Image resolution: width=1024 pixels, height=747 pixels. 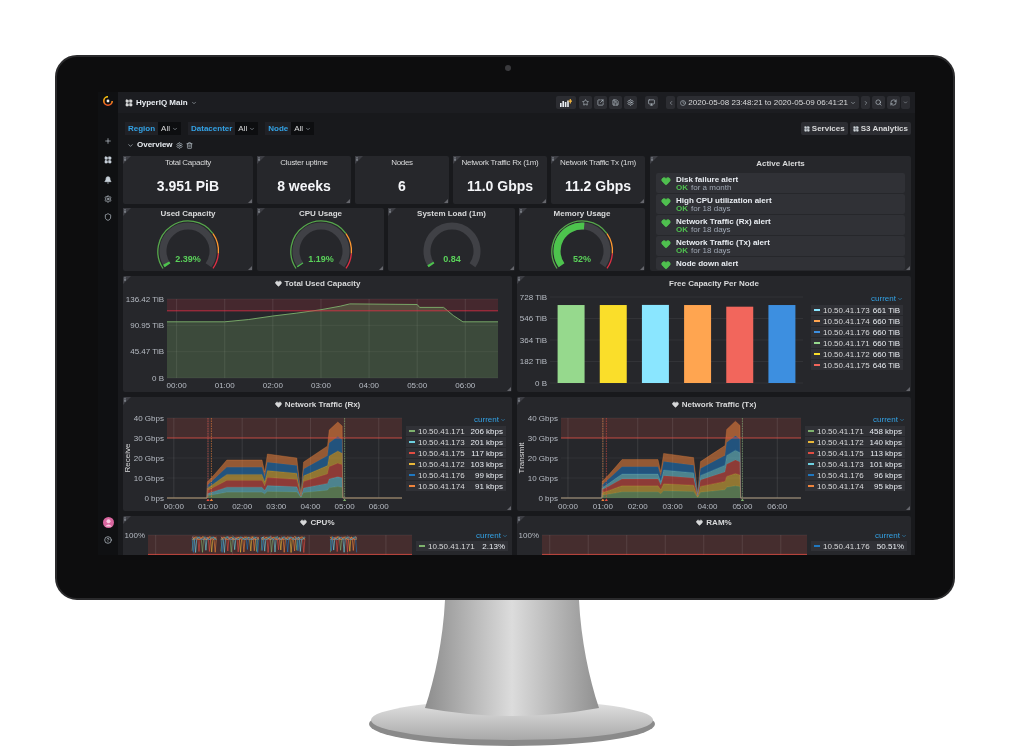 I want to click on alert-item: Disk failure alert OK for a month, so click(x=780, y=183).